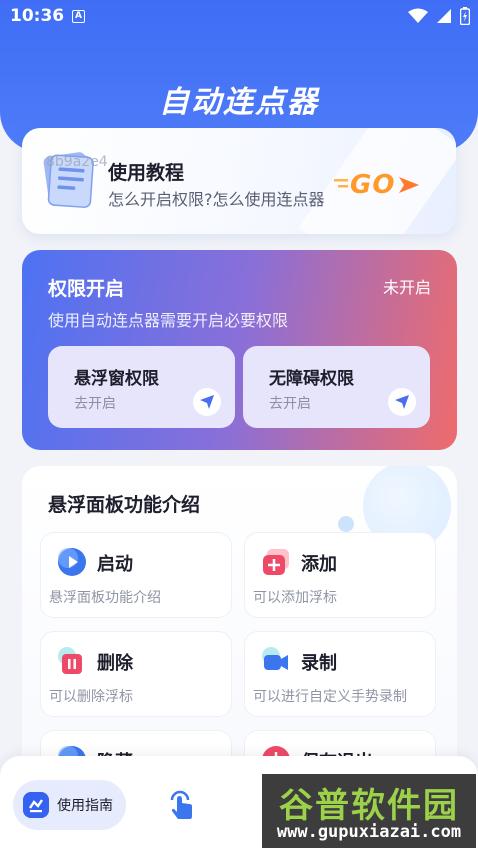 Image resolution: width=478 pixels, height=851 pixels. Describe the element at coordinates (181, 804) in the screenshot. I see `tap-hand-icon` at that location.